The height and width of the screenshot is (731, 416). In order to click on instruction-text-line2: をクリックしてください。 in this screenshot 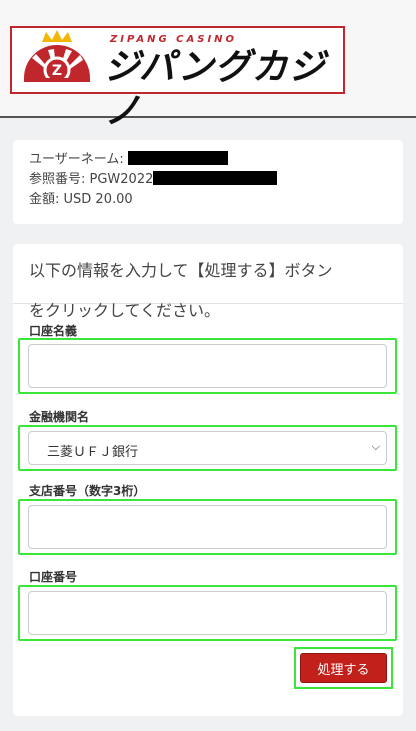, I will do `click(125, 310)`.